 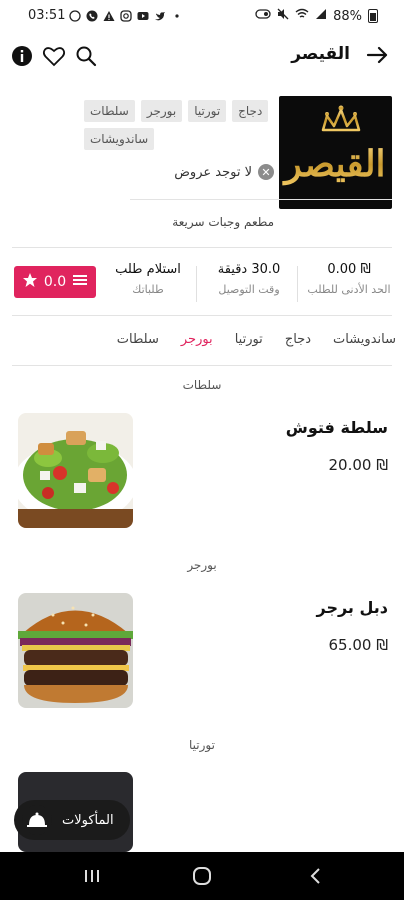 What do you see at coordinates (373, 16) in the screenshot?
I see `battery-icon` at bounding box center [373, 16].